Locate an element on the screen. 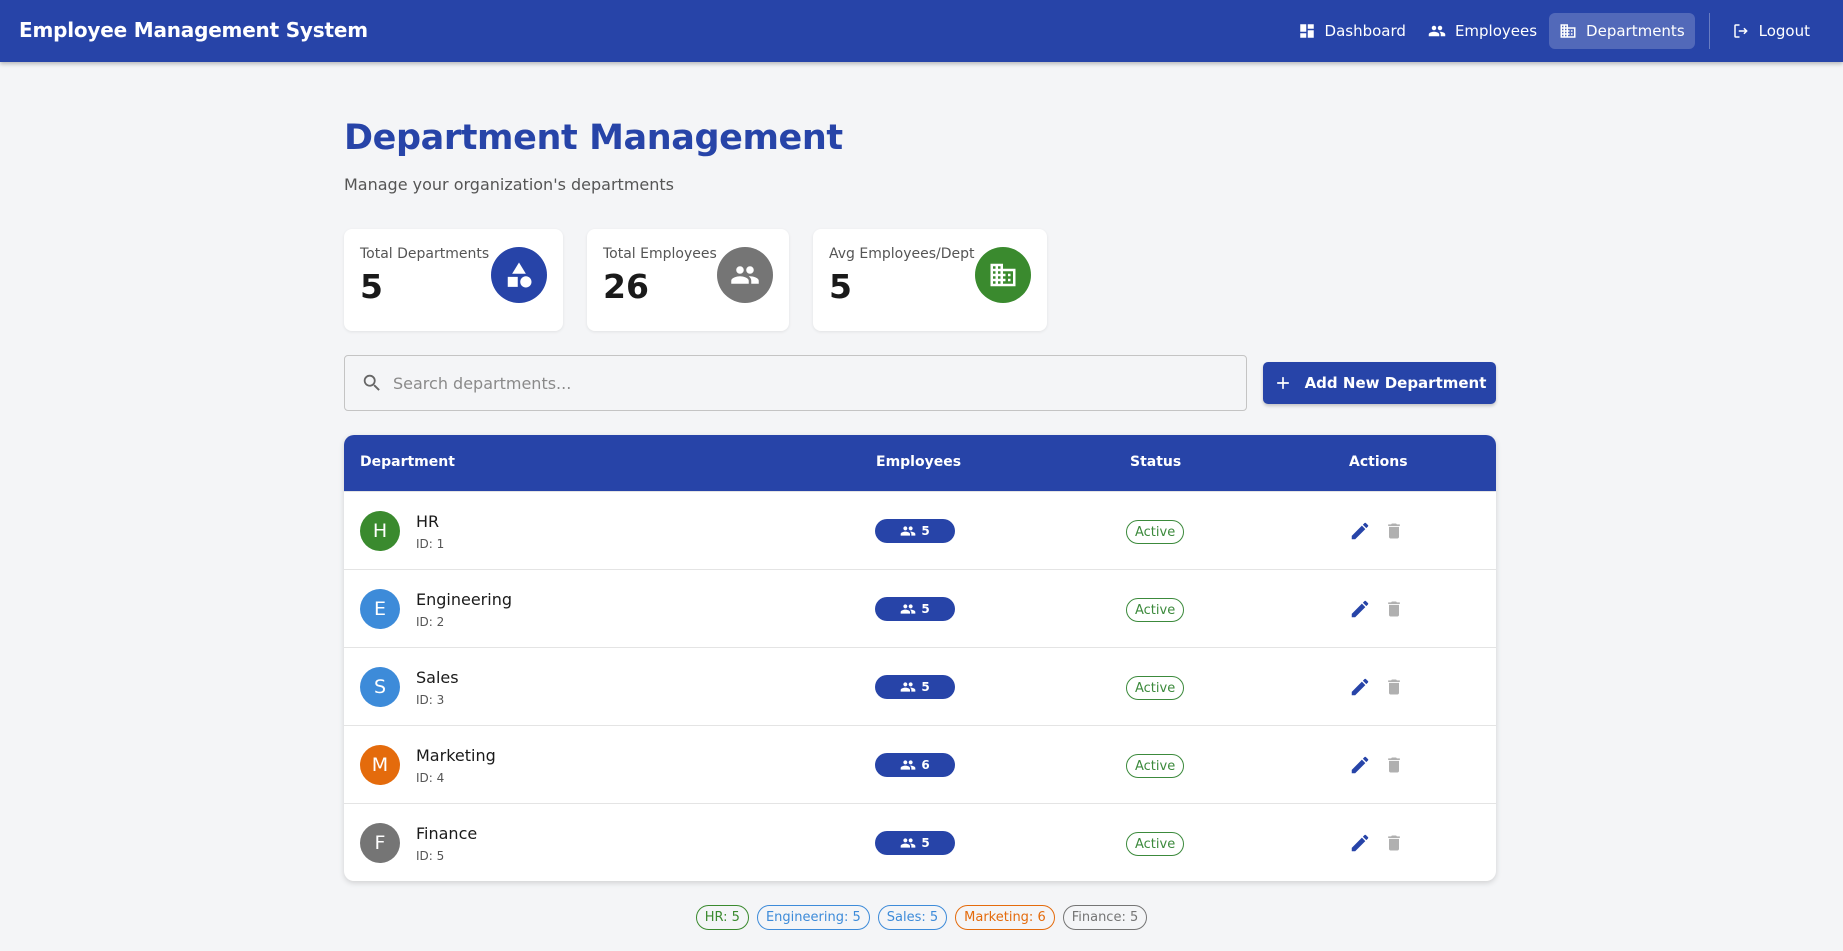  nav-dashboard-label: Dashboard is located at coordinates (1365, 31).